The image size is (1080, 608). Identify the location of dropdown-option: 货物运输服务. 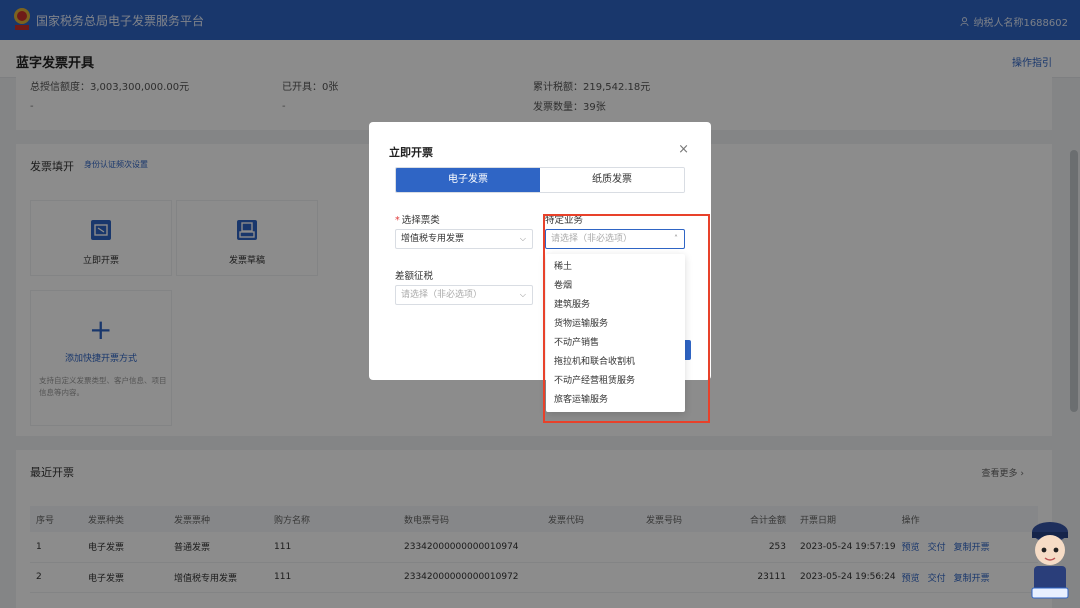
(615, 324).